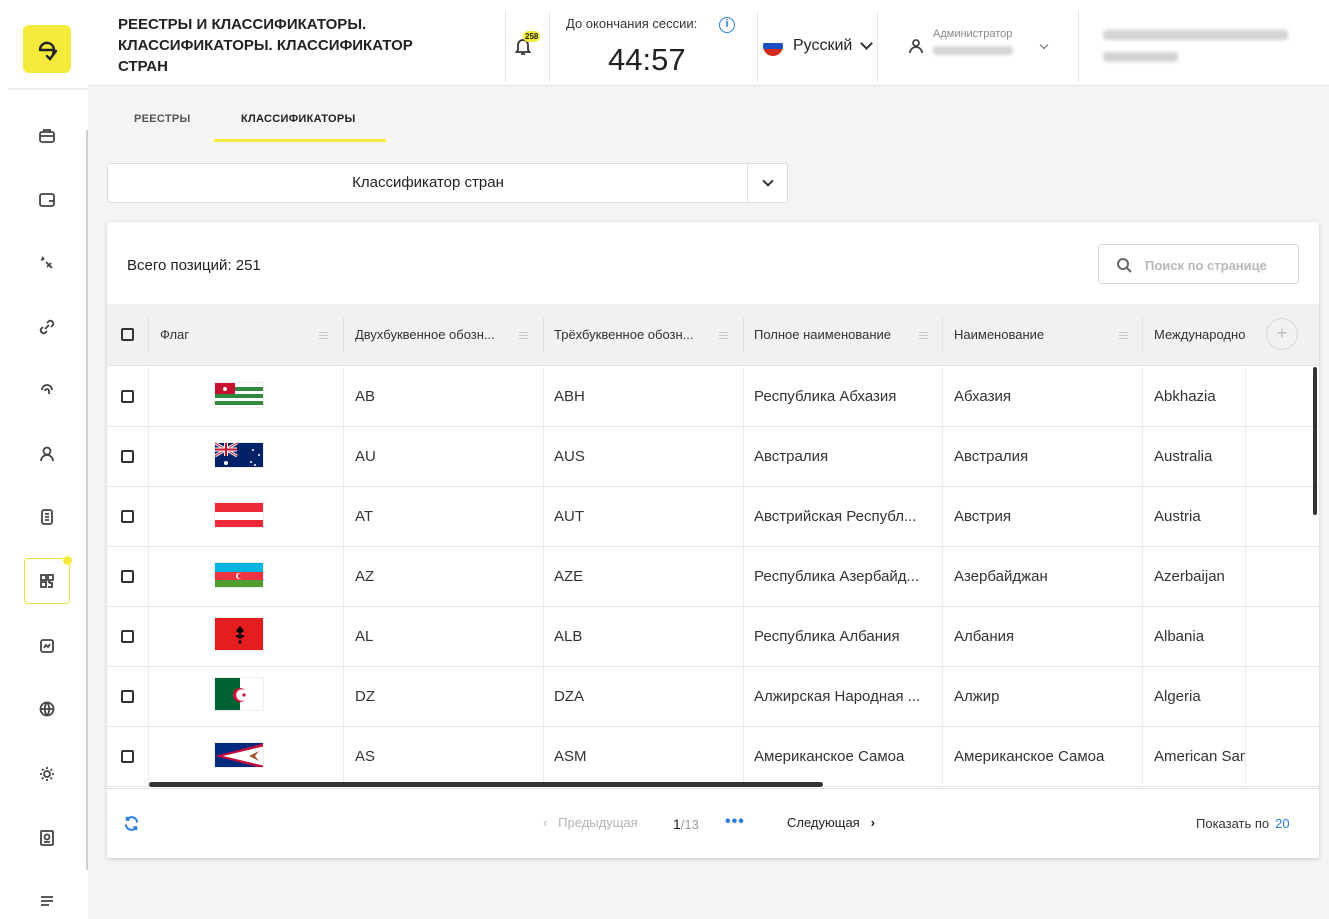 Image resolution: width=1329 pixels, height=919 pixels. What do you see at coordinates (48, 89) in the screenshot?
I see `sidebar-divider` at bounding box center [48, 89].